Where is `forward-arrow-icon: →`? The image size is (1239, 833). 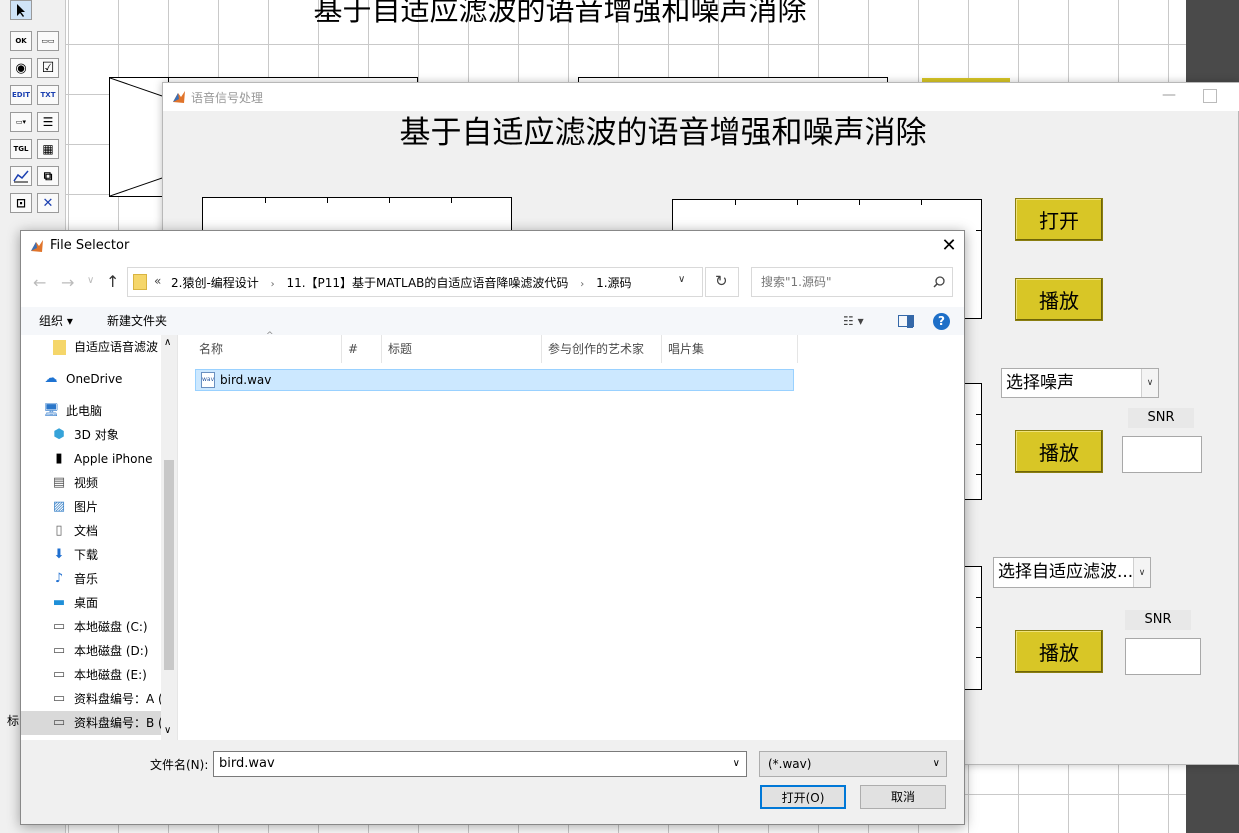
forward-arrow-icon: → is located at coordinates (67, 282).